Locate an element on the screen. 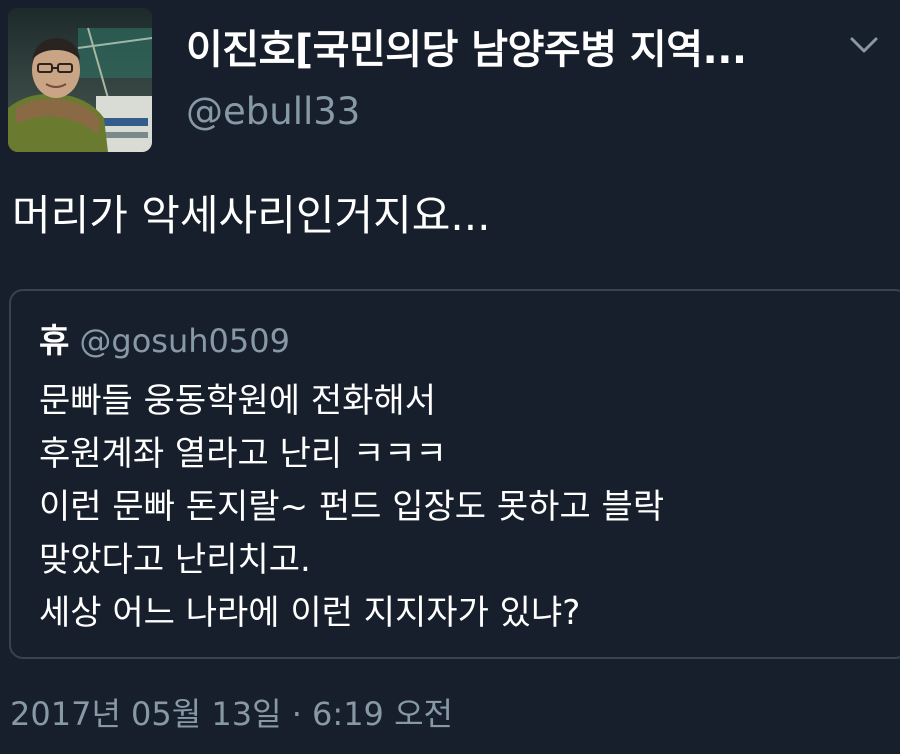 The image size is (900, 754). quoted-text-line: 세상 어느 나라에 이런 지지자가 있냐? is located at coordinates (310, 613).